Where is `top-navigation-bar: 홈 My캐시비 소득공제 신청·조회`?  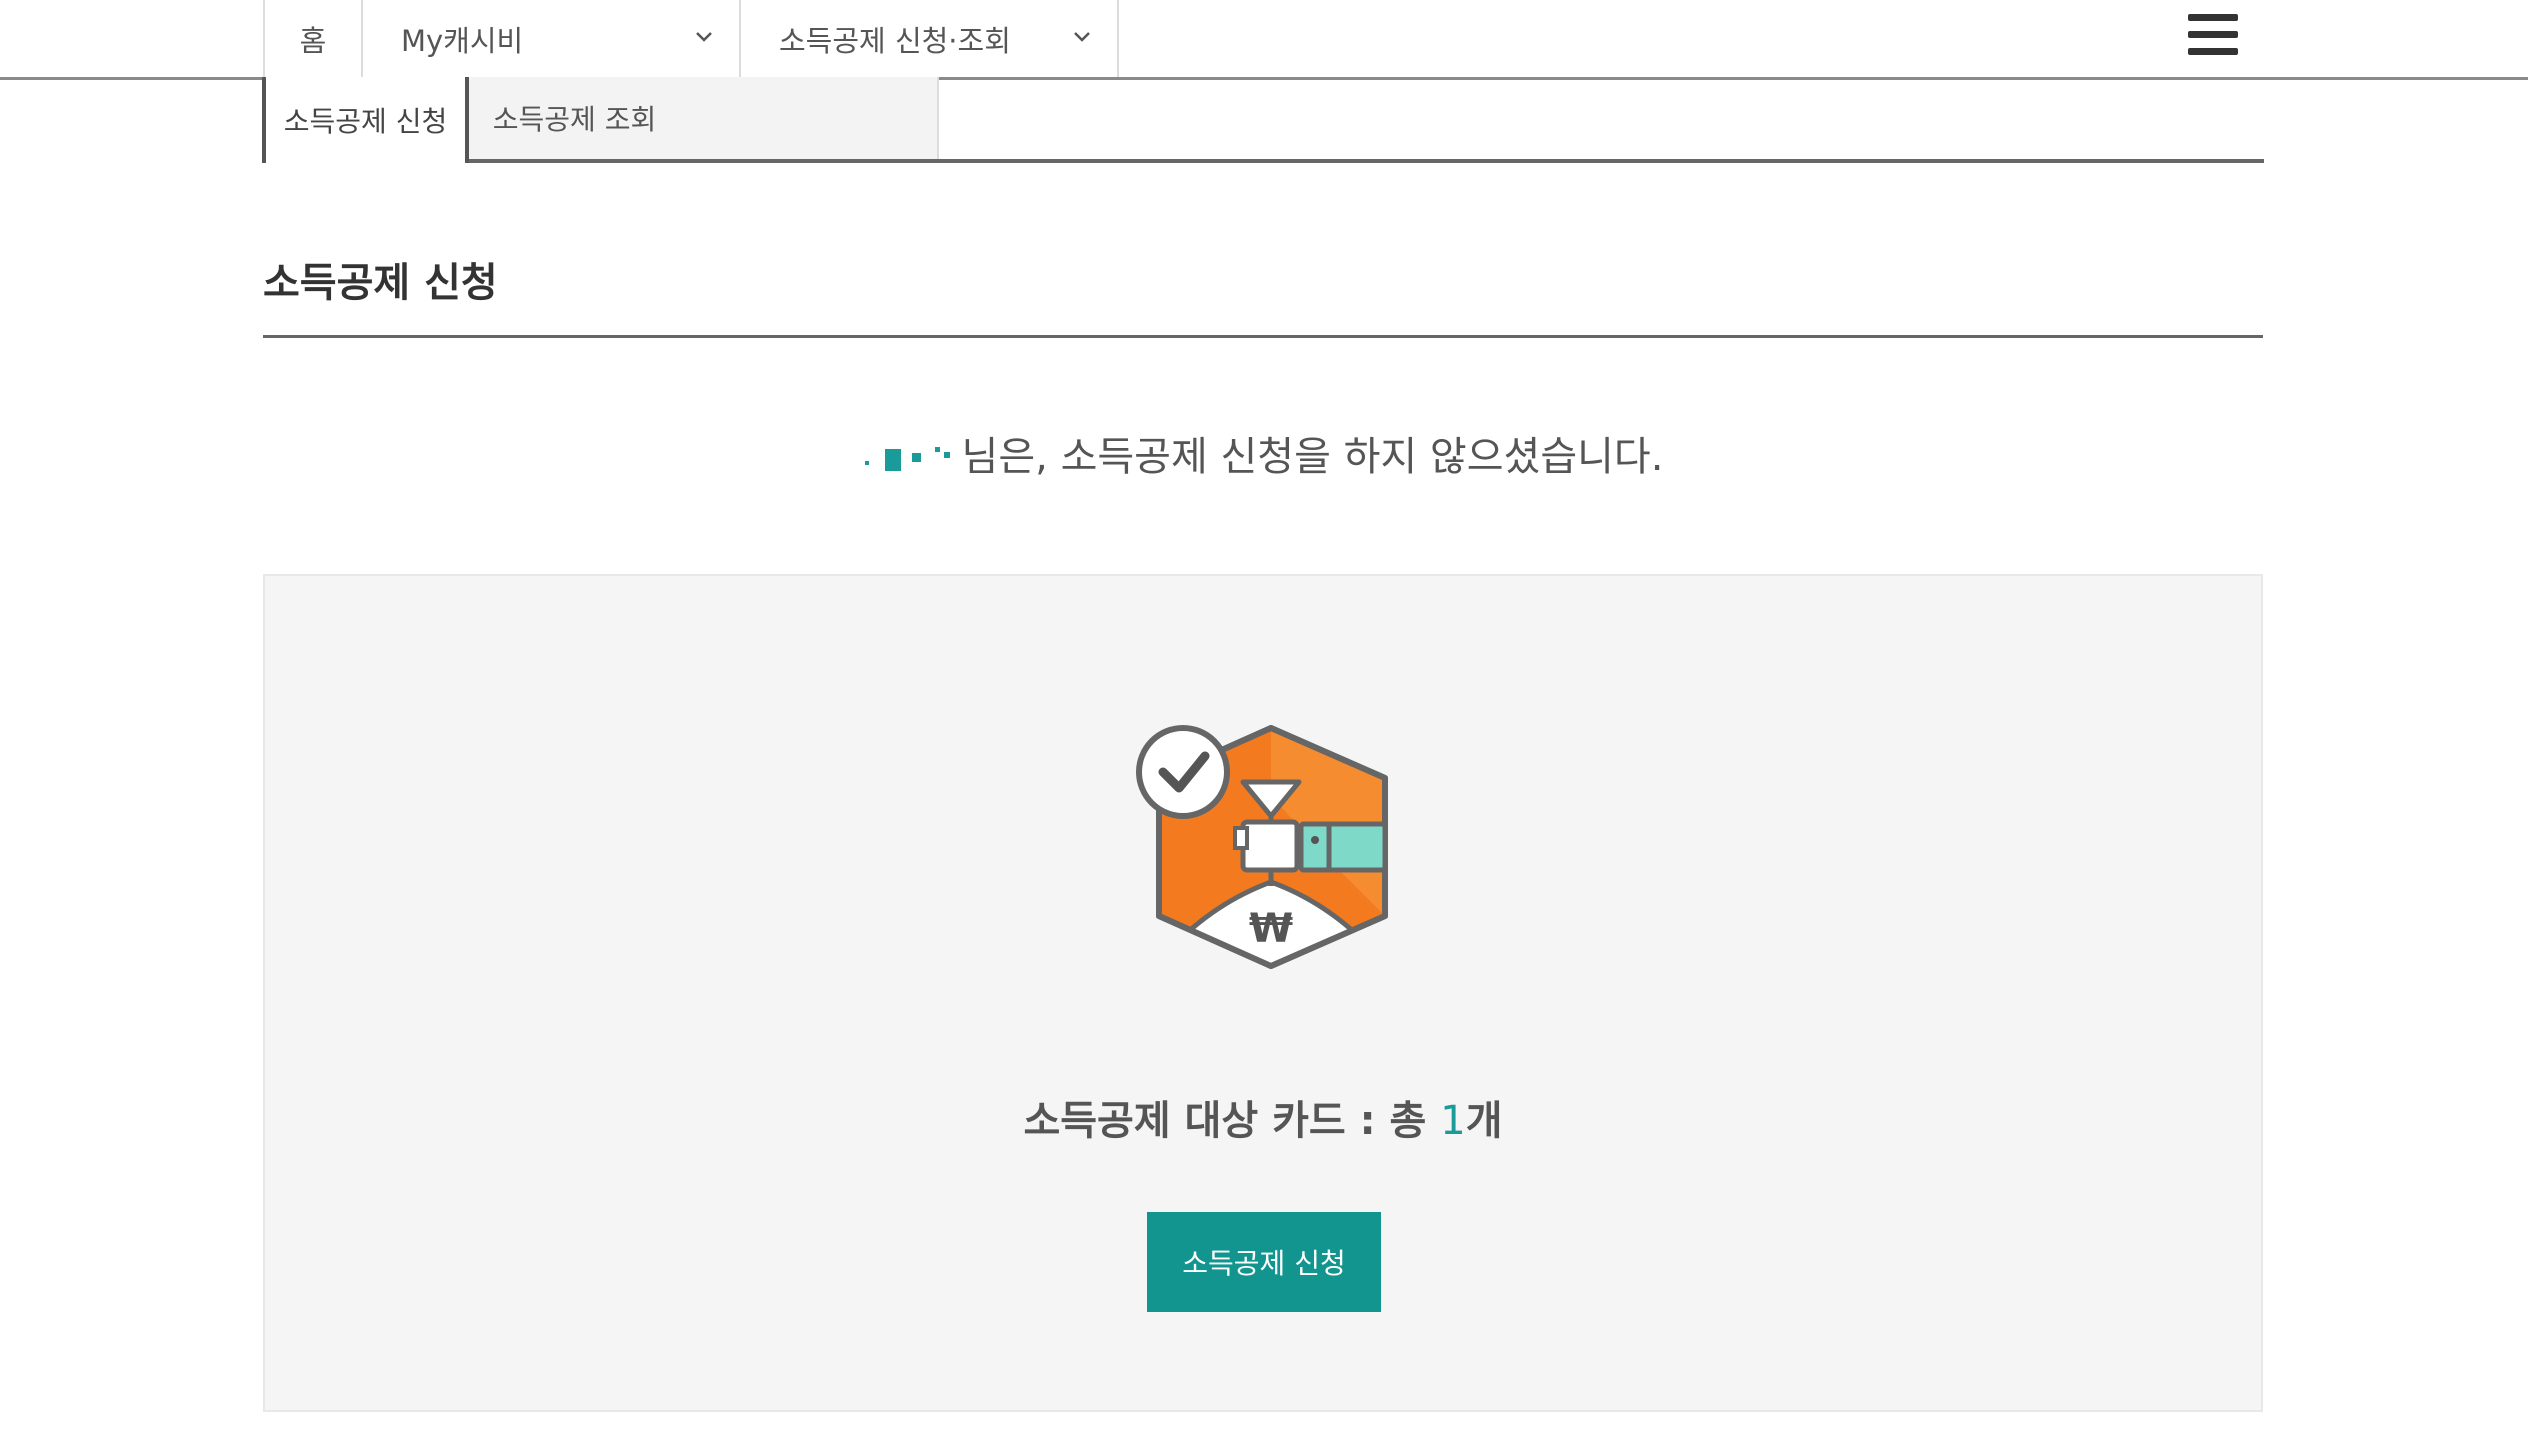 top-navigation-bar: 홈 My캐시비 소득공제 신청·조회 is located at coordinates (1264, 40).